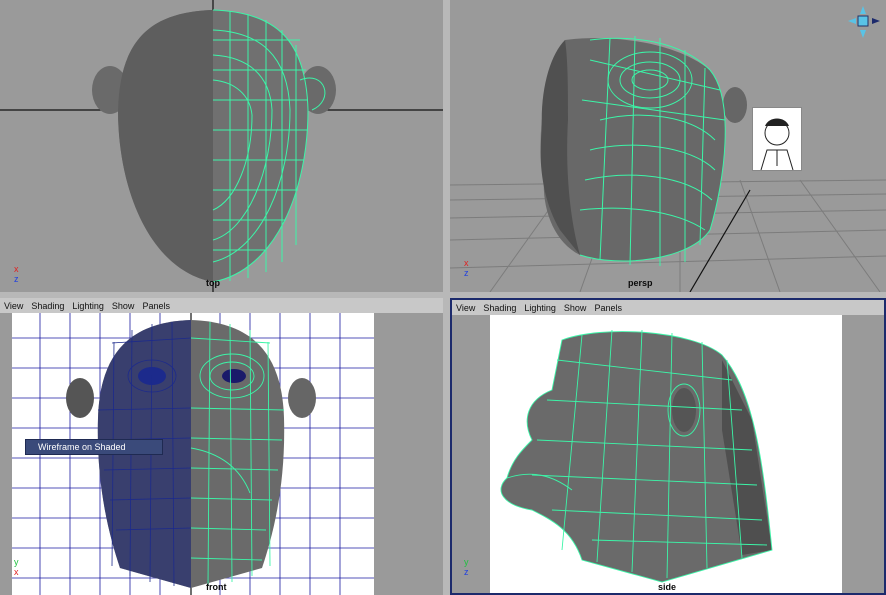  I want to click on axis-indicator-top: x z, so click(16, 274).